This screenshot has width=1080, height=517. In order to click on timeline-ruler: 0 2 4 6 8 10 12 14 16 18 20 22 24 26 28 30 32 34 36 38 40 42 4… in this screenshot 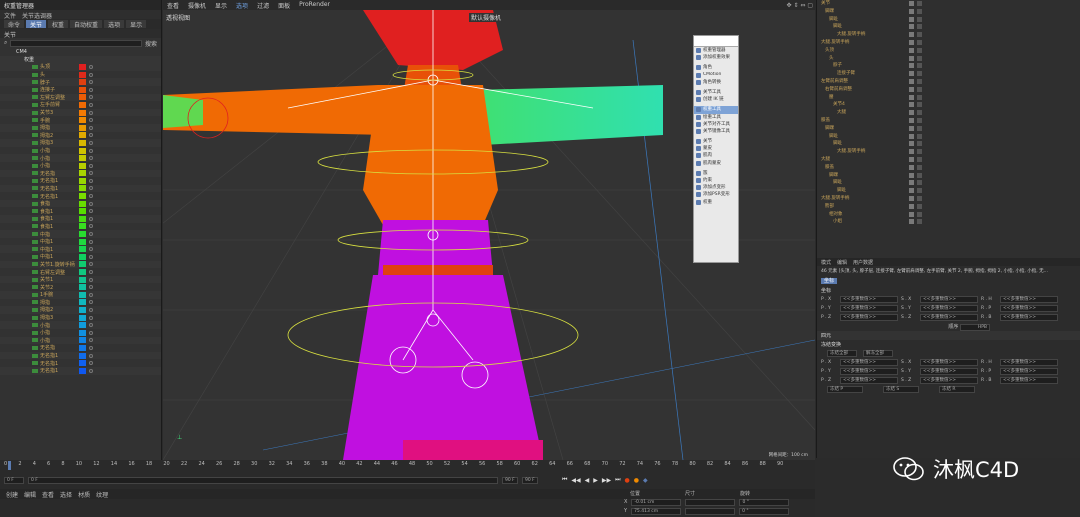, I will do `click(394, 466)`.